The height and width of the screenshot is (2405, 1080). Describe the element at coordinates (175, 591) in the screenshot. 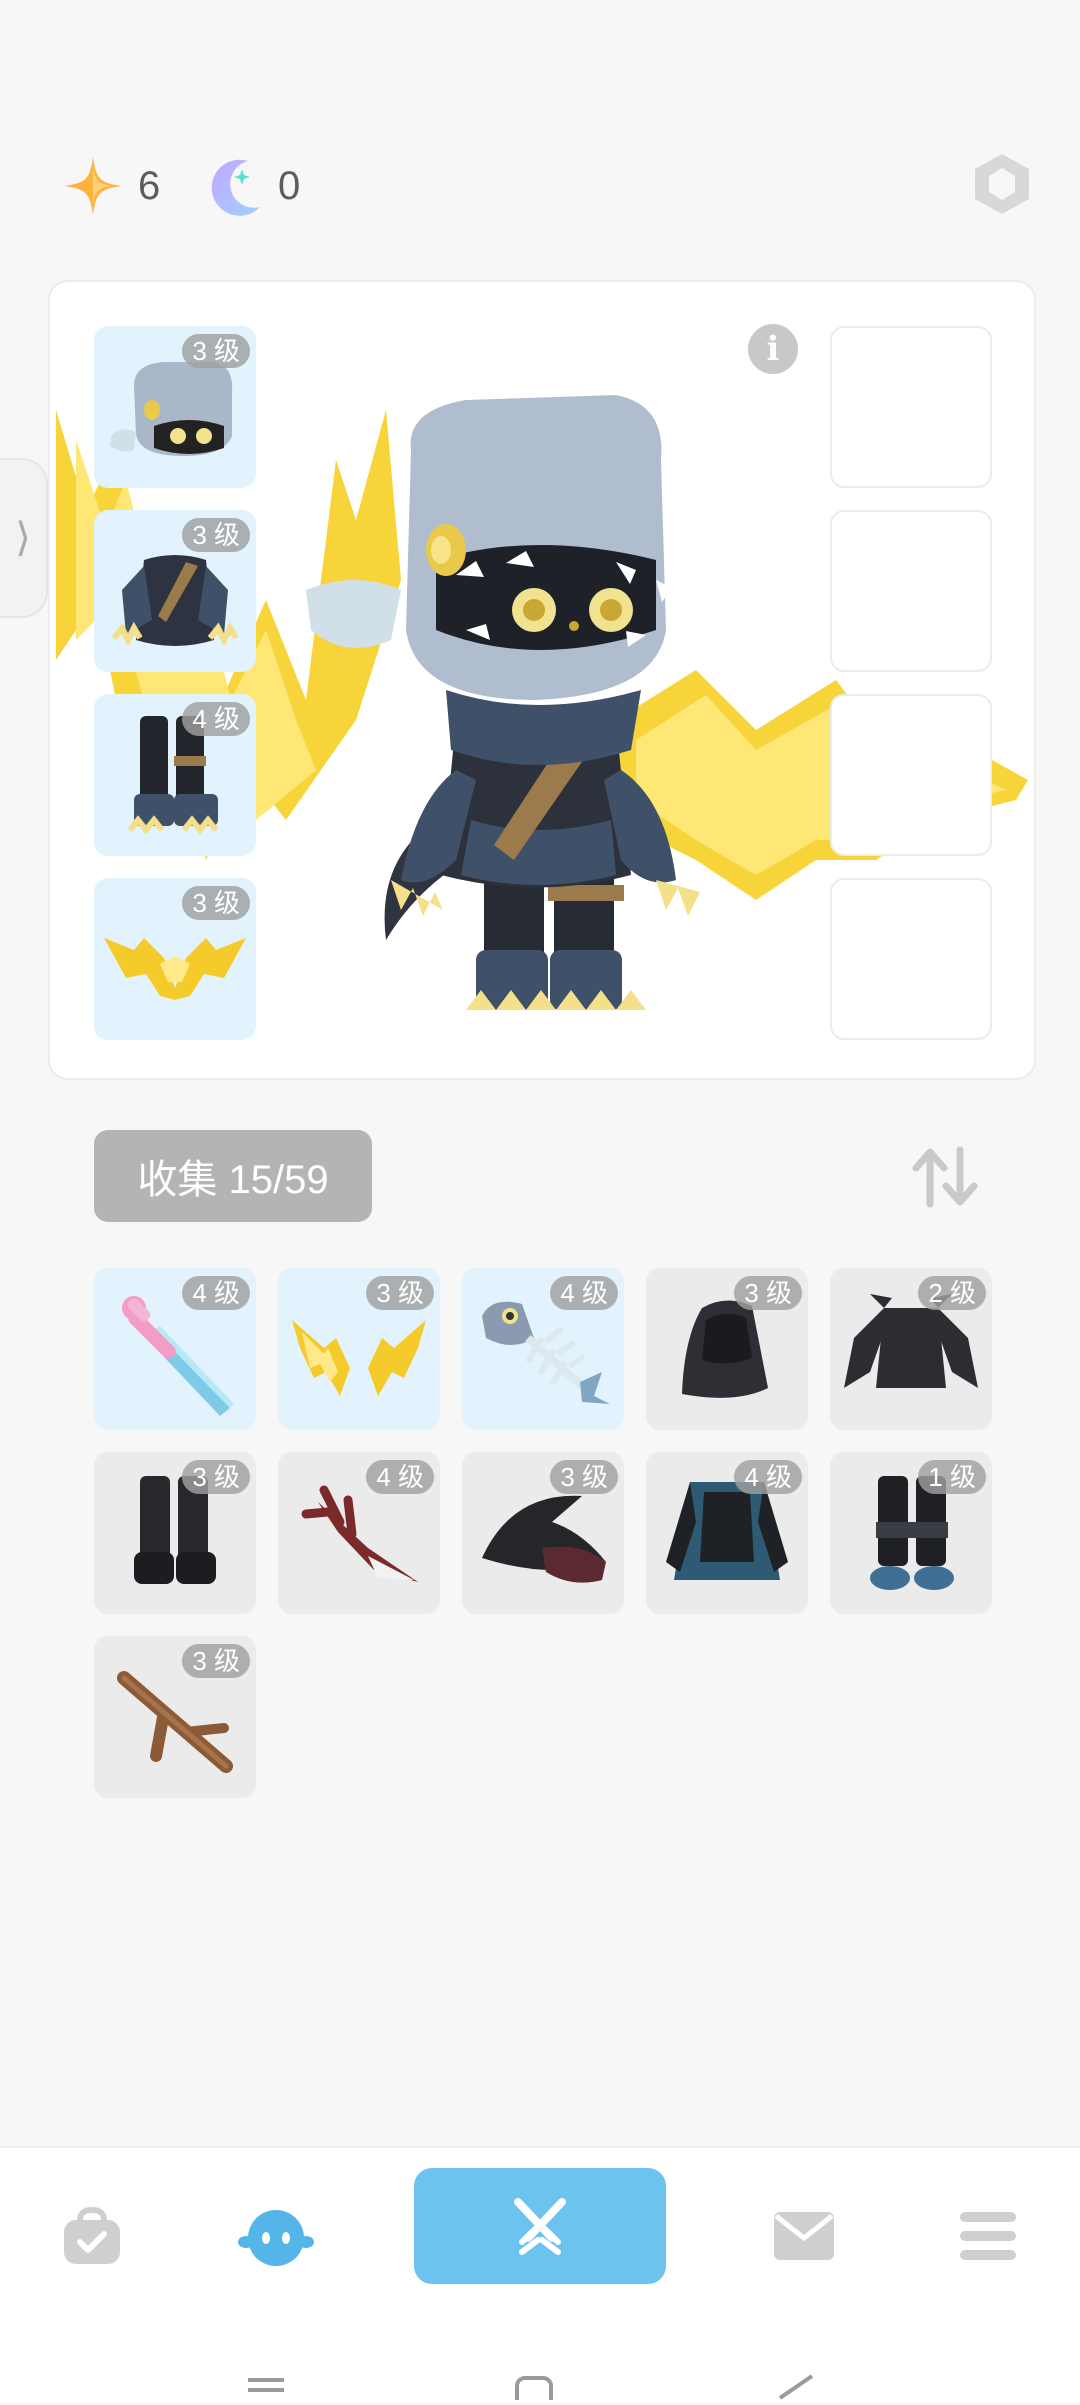

I see `equip-slot-body: 3 级` at that location.